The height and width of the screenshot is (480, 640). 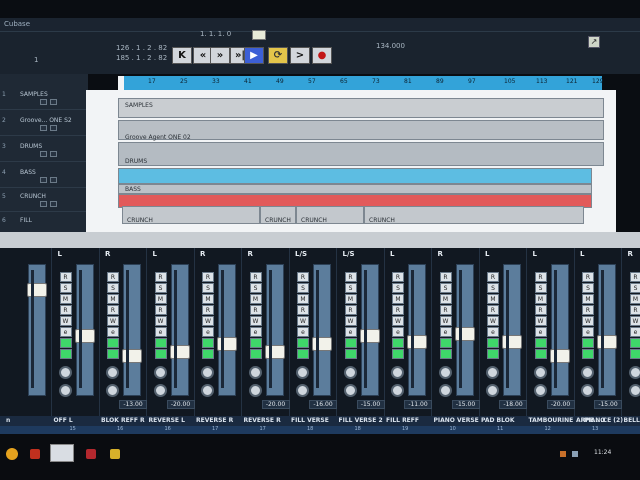 What do you see at coordinates (361, 108) in the screenshot?
I see `lane-samples: SAMPLES` at bounding box center [361, 108].